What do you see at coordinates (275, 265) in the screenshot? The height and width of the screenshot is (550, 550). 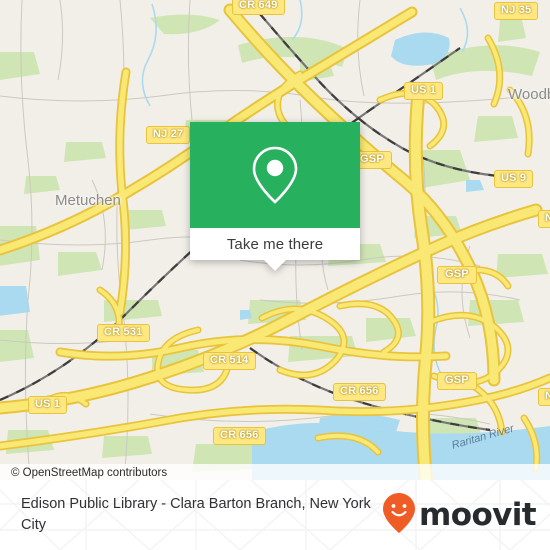 I see `popup-pointer` at bounding box center [275, 265].